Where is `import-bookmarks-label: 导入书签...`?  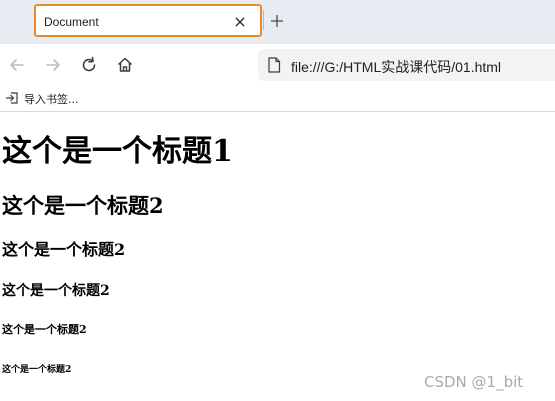
import-bookmarks-label: 导入书签... is located at coordinates (51, 99).